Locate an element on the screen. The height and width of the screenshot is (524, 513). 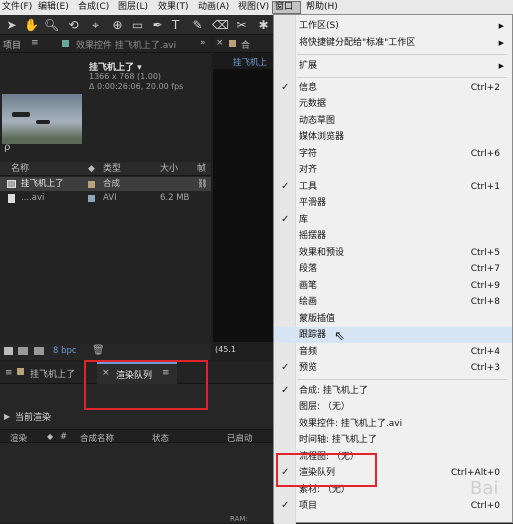
viewer-header: × 合 is located at coordinates (243, 44).